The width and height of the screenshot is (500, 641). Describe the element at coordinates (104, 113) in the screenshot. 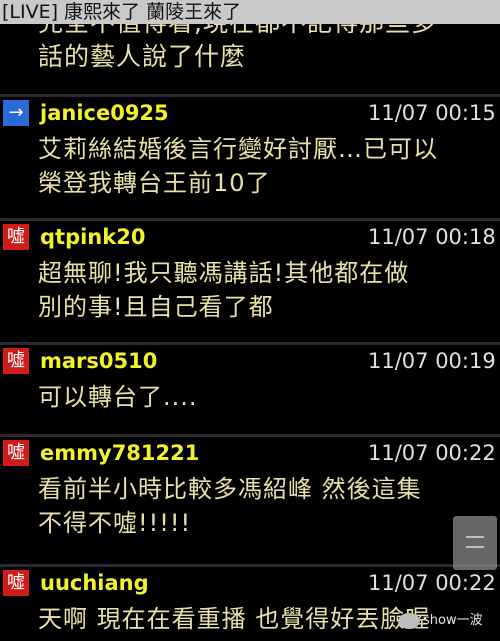

I see `username: janice0925` at that location.